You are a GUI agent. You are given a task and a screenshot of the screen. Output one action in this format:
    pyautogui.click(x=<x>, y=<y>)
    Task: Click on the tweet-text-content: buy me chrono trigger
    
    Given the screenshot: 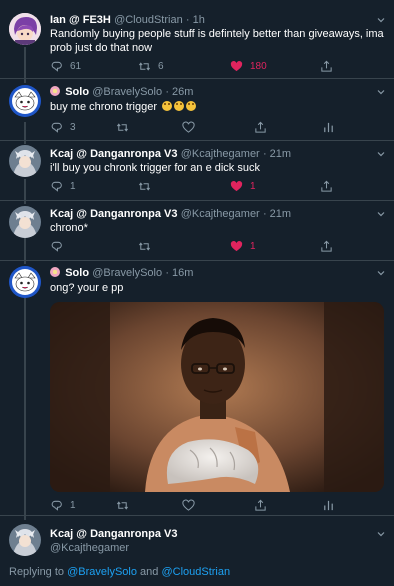 What is the action you would take?
    pyautogui.click(x=103, y=107)
    